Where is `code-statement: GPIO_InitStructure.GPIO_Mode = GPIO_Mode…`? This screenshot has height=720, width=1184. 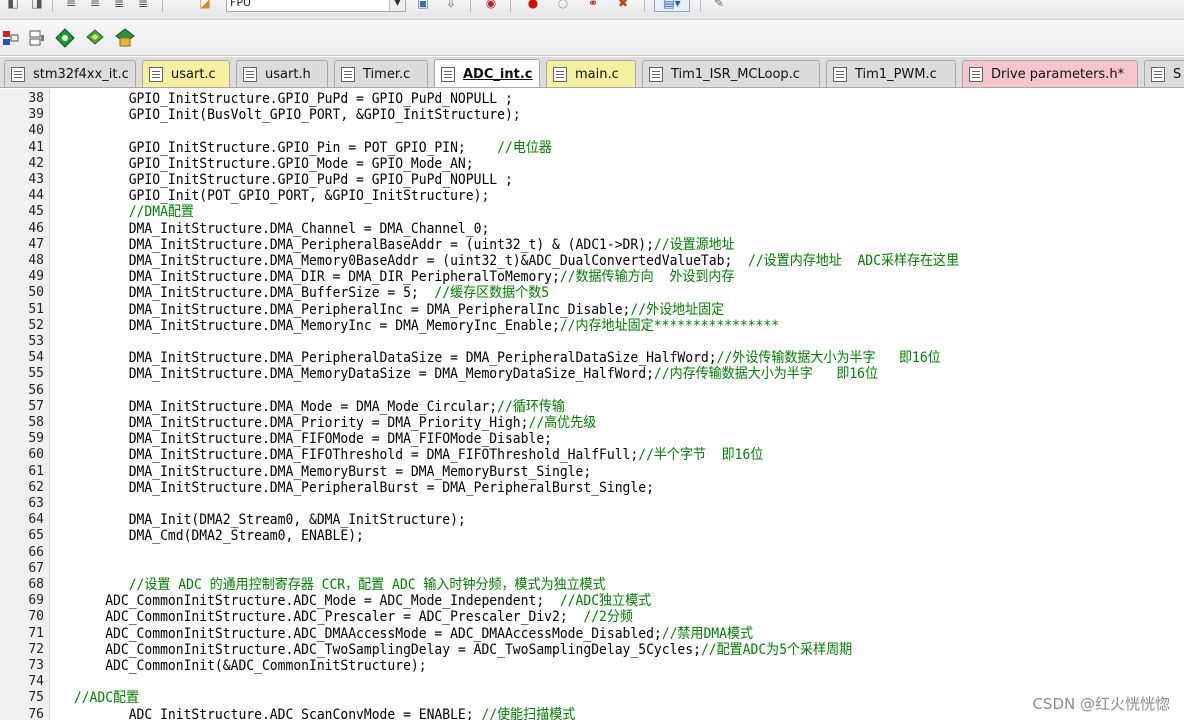
code-statement: GPIO_InitStructure.GPIO_Mode = GPIO_Mode… is located at coordinates (270, 163).